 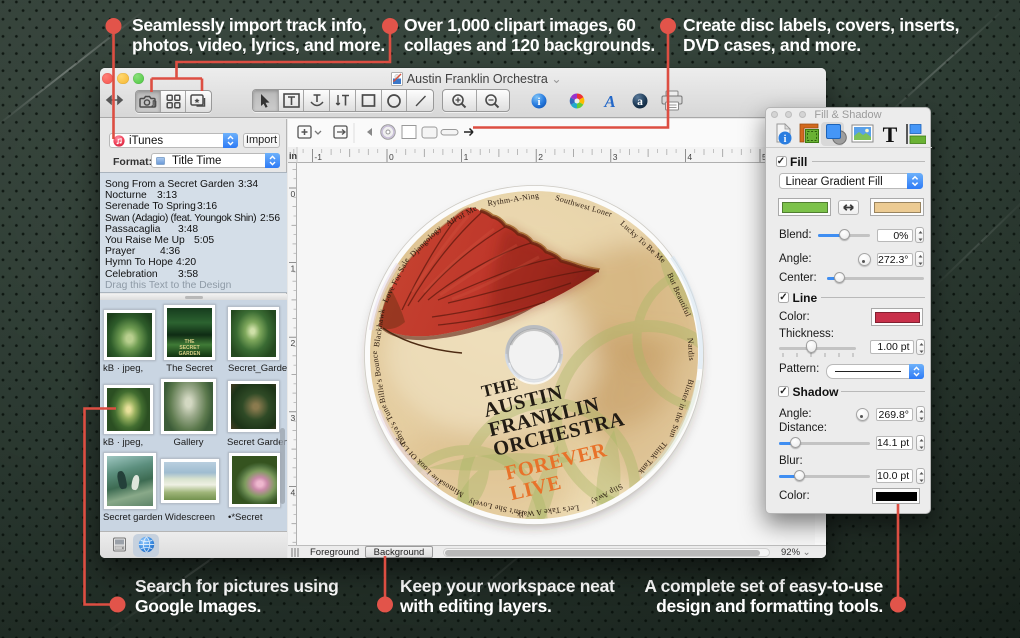 What do you see at coordinates (640, 102) in the screenshot?
I see `svg-text: a` at bounding box center [640, 102].